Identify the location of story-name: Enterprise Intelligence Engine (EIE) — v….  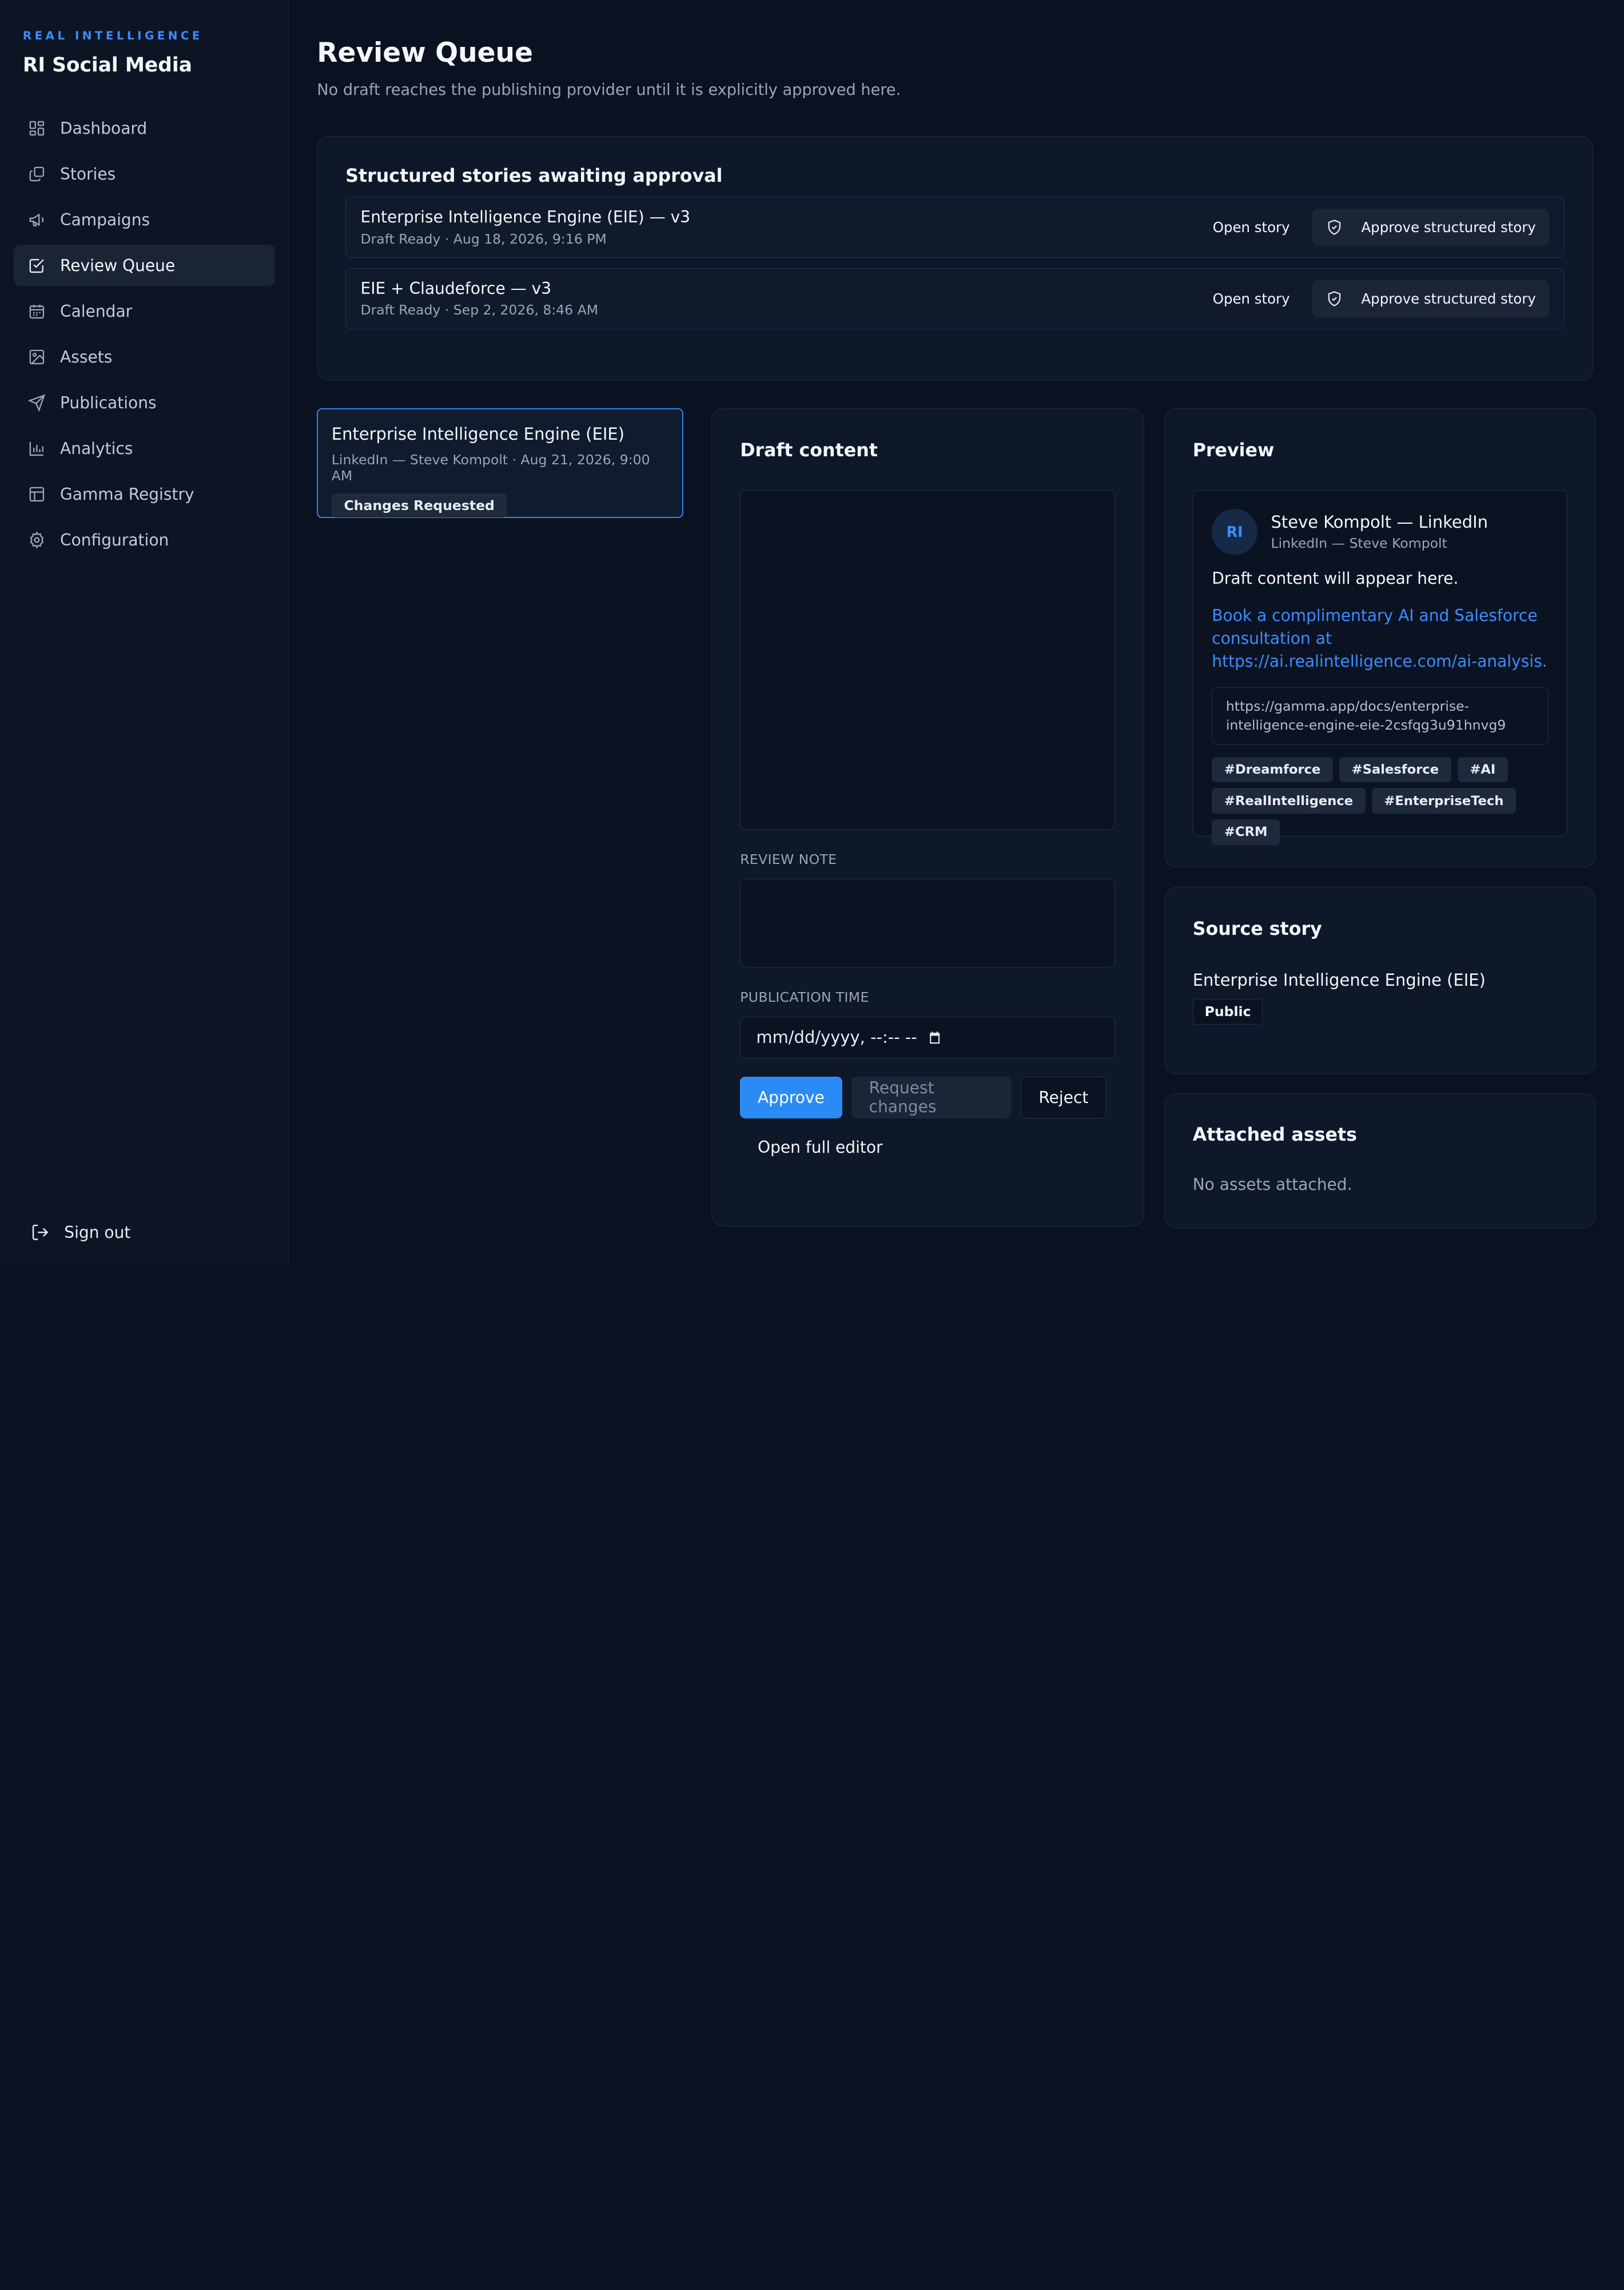
(525, 217).